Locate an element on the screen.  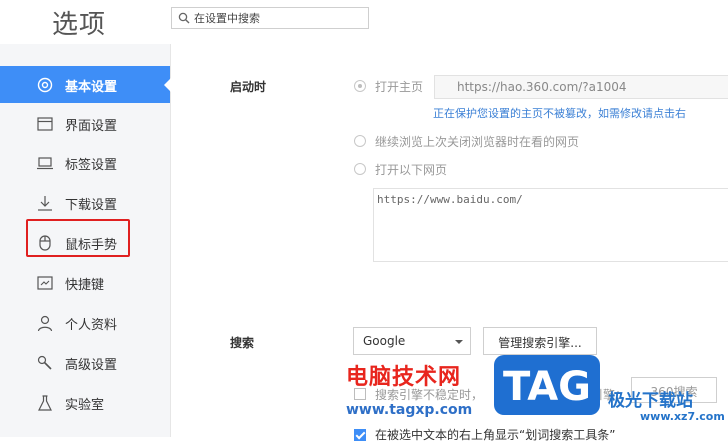
startup-label: 启动时 is located at coordinates (248, 87).